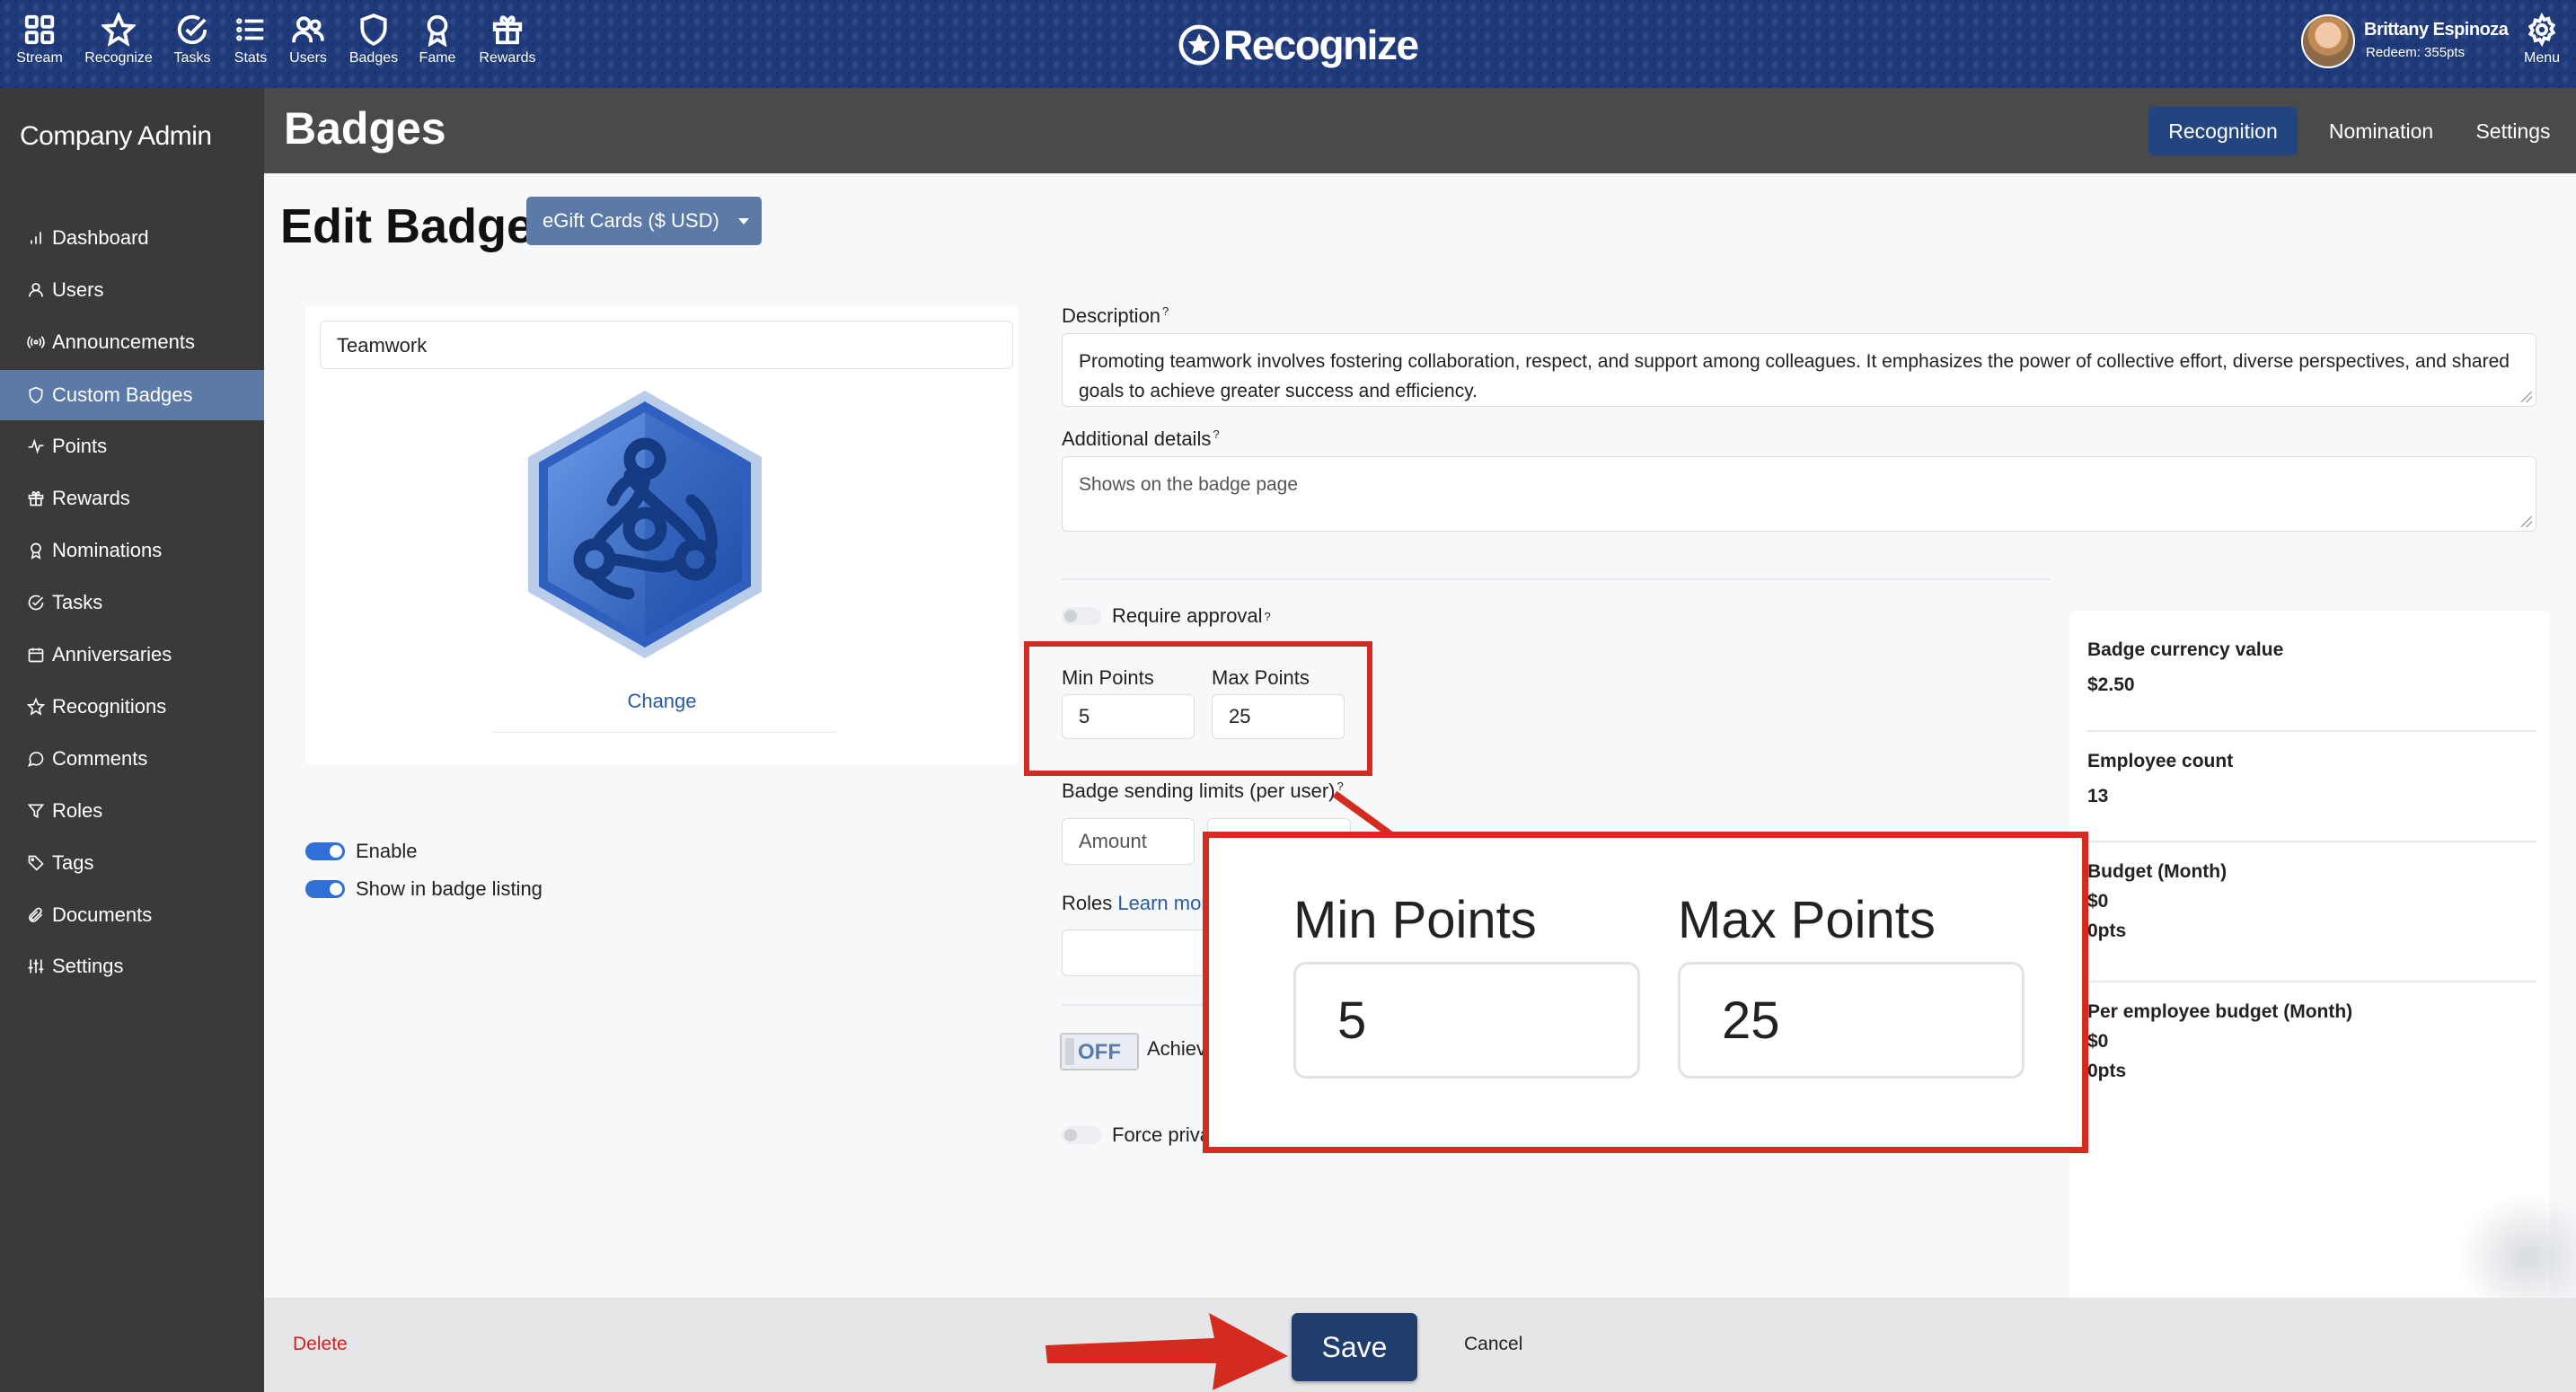 The width and height of the screenshot is (2576, 1392). Describe the element at coordinates (109, 706) in the screenshot. I see `sidebar-item-label: Recognitions` at that location.